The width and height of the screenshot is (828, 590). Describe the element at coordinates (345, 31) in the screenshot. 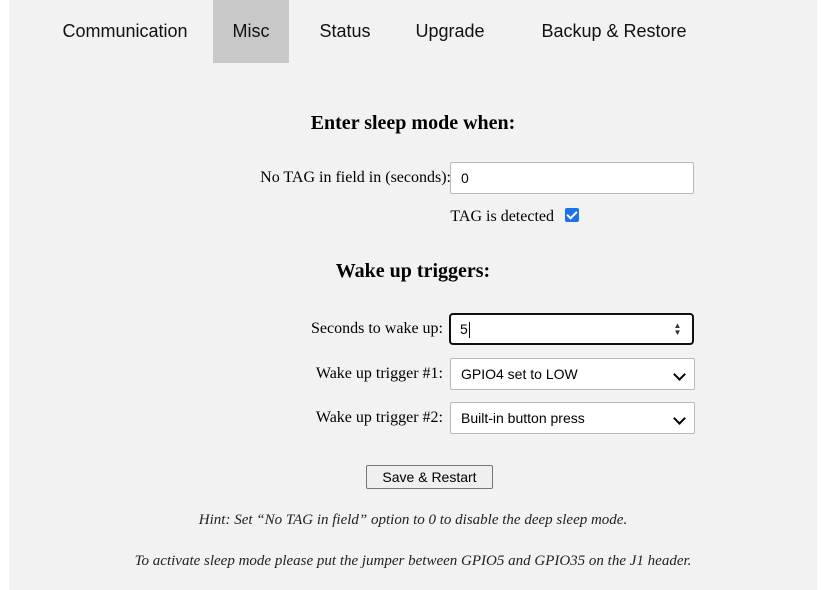

I see `tab-status: Status` at that location.